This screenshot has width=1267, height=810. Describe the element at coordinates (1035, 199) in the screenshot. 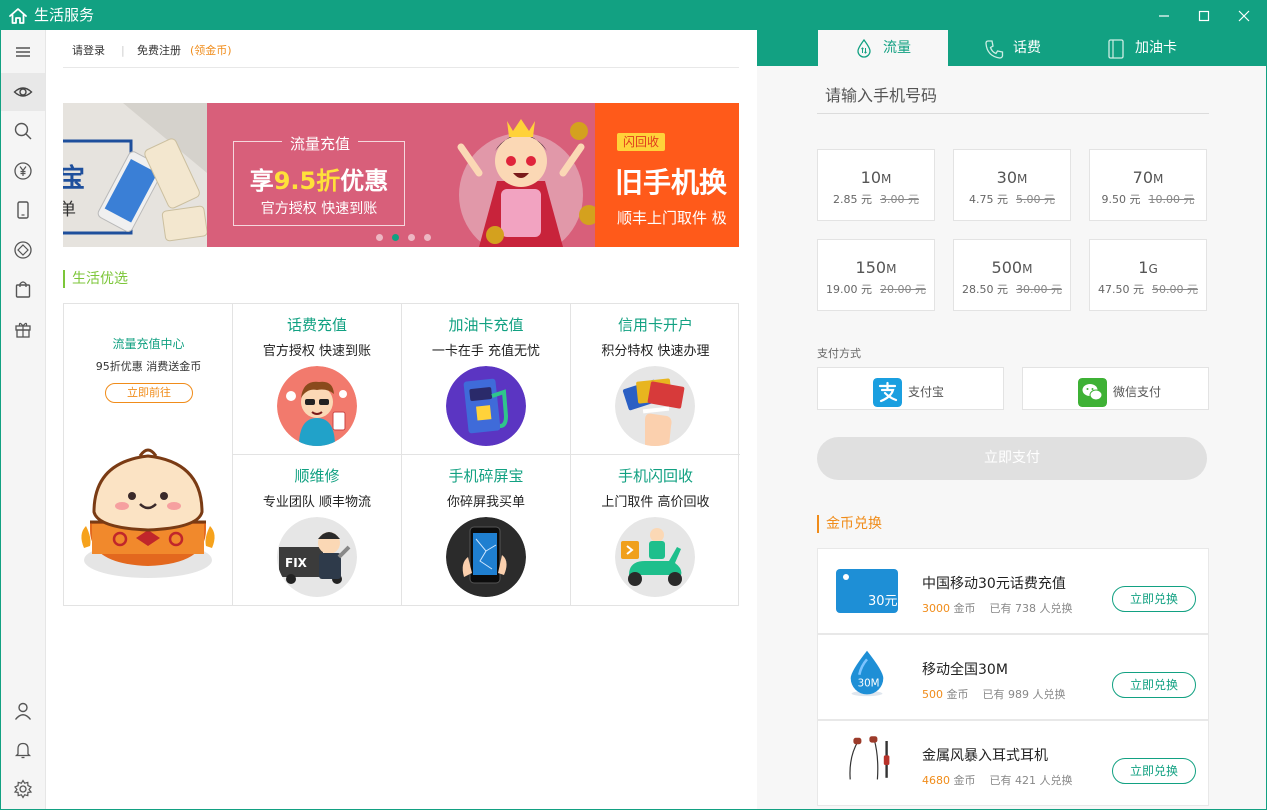

I see `package-original-price: 5.00 元` at that location.